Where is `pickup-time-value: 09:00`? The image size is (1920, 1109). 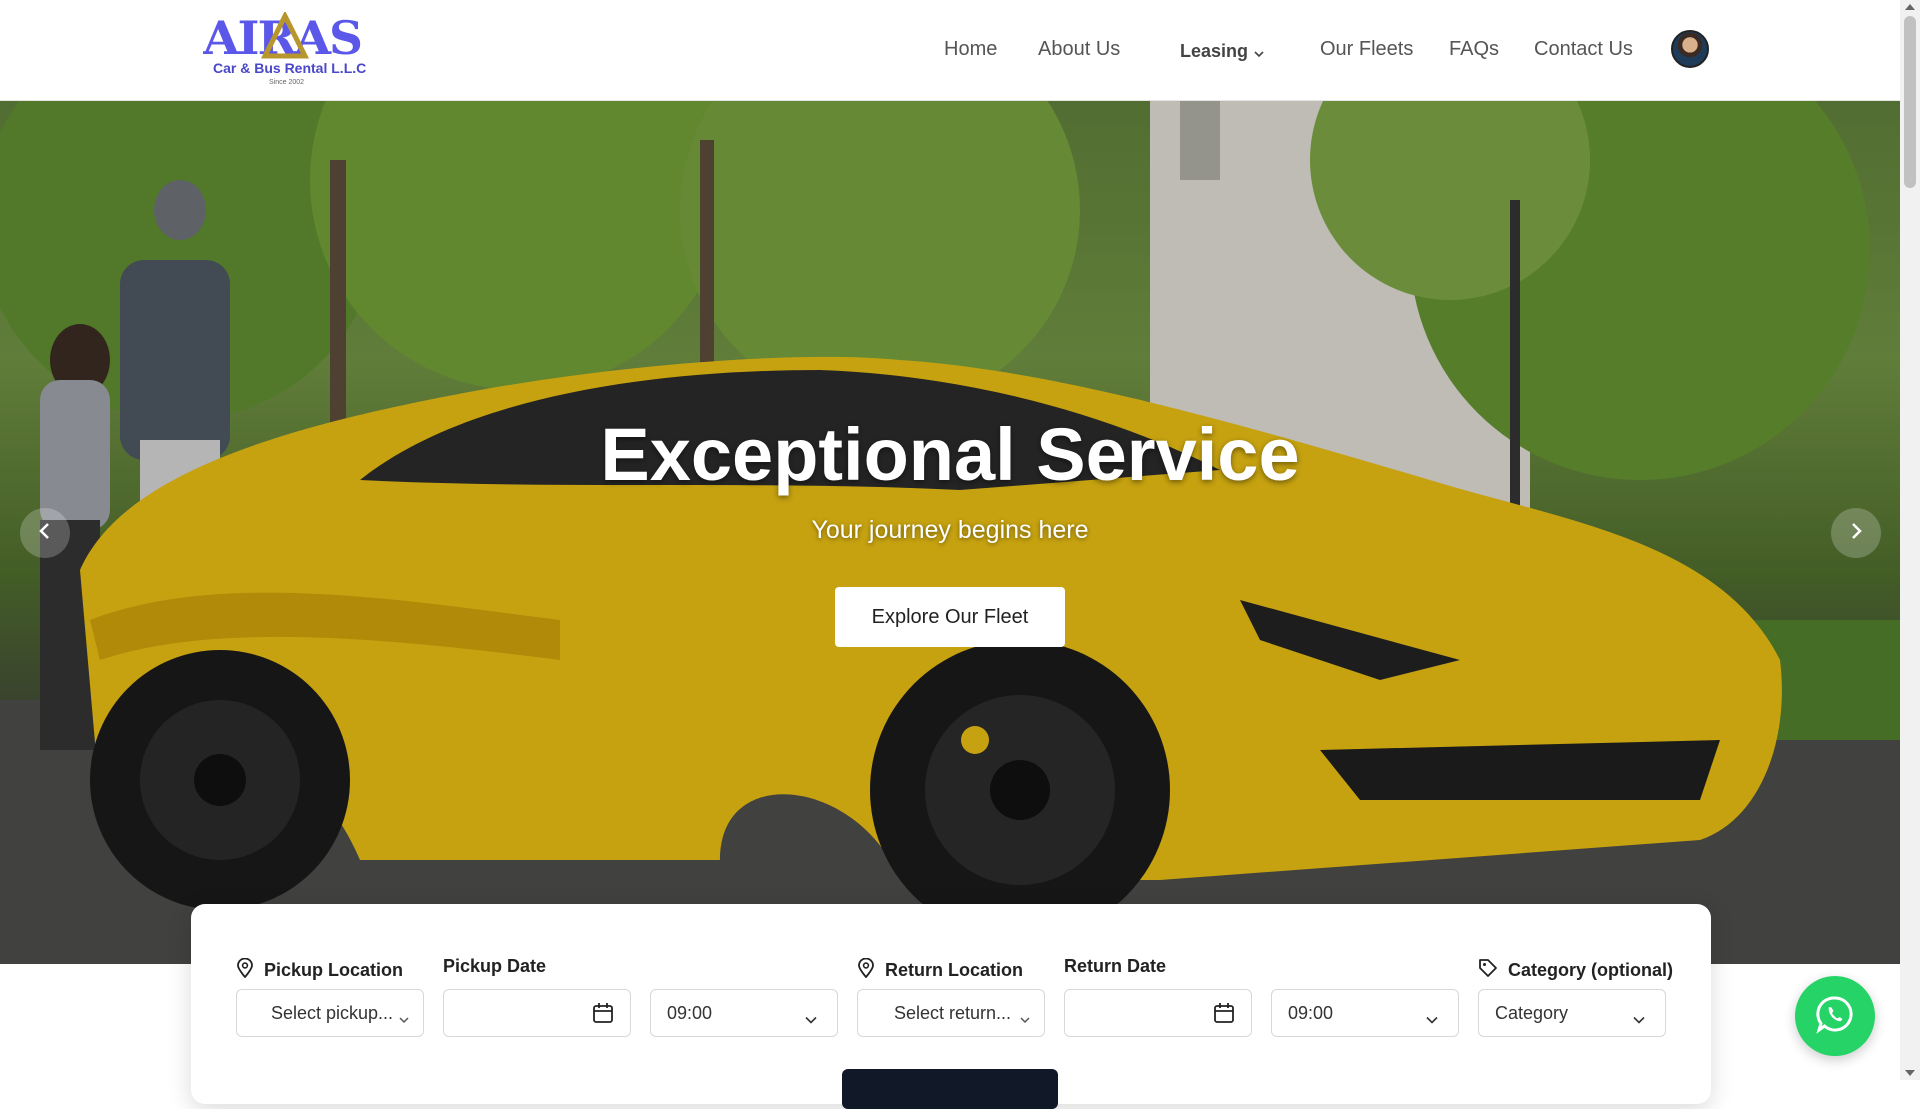
pickup-time-value: 09:00 is located at coordinates (690, 1012).